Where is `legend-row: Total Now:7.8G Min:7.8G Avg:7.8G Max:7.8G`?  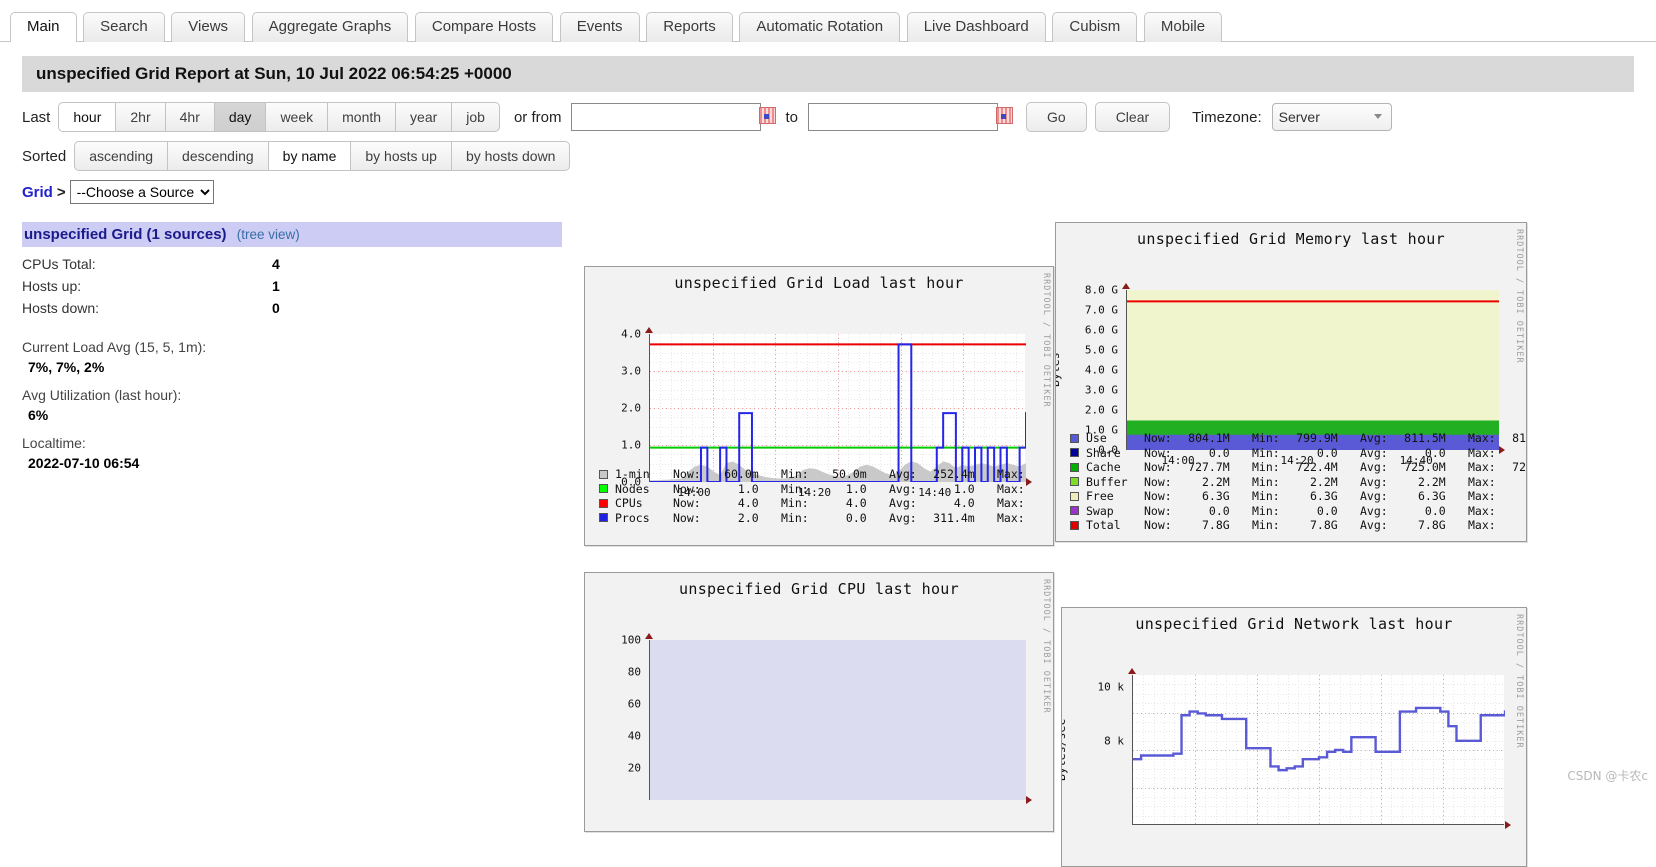 legend-row: Total Now:7.8G Min:7.8G Avg:7.8G Max:7.8G is located at coordinates (1298, 525).